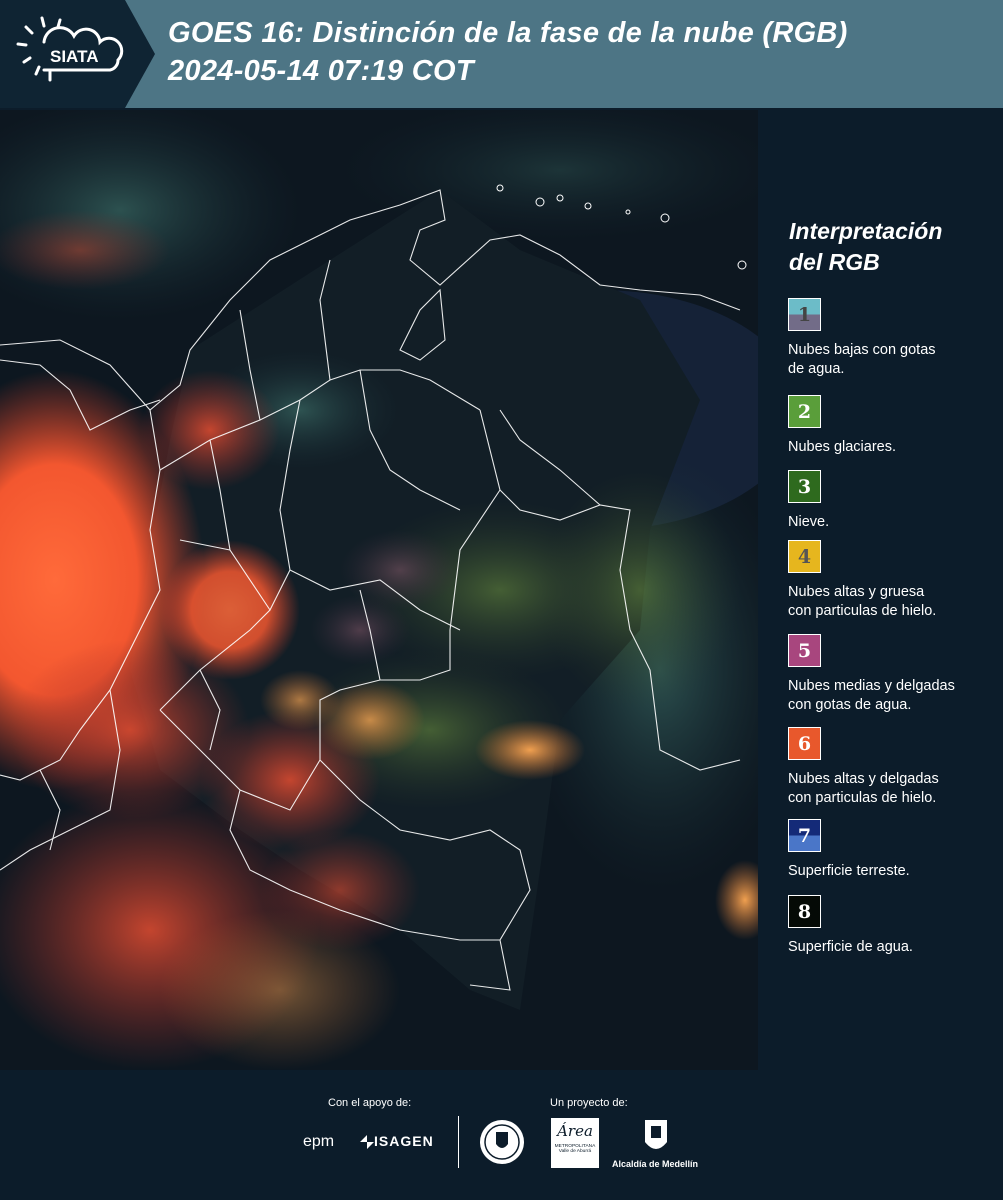  I want to click on legend-item-7: 7 Superficie terreste., so click(893, 850).